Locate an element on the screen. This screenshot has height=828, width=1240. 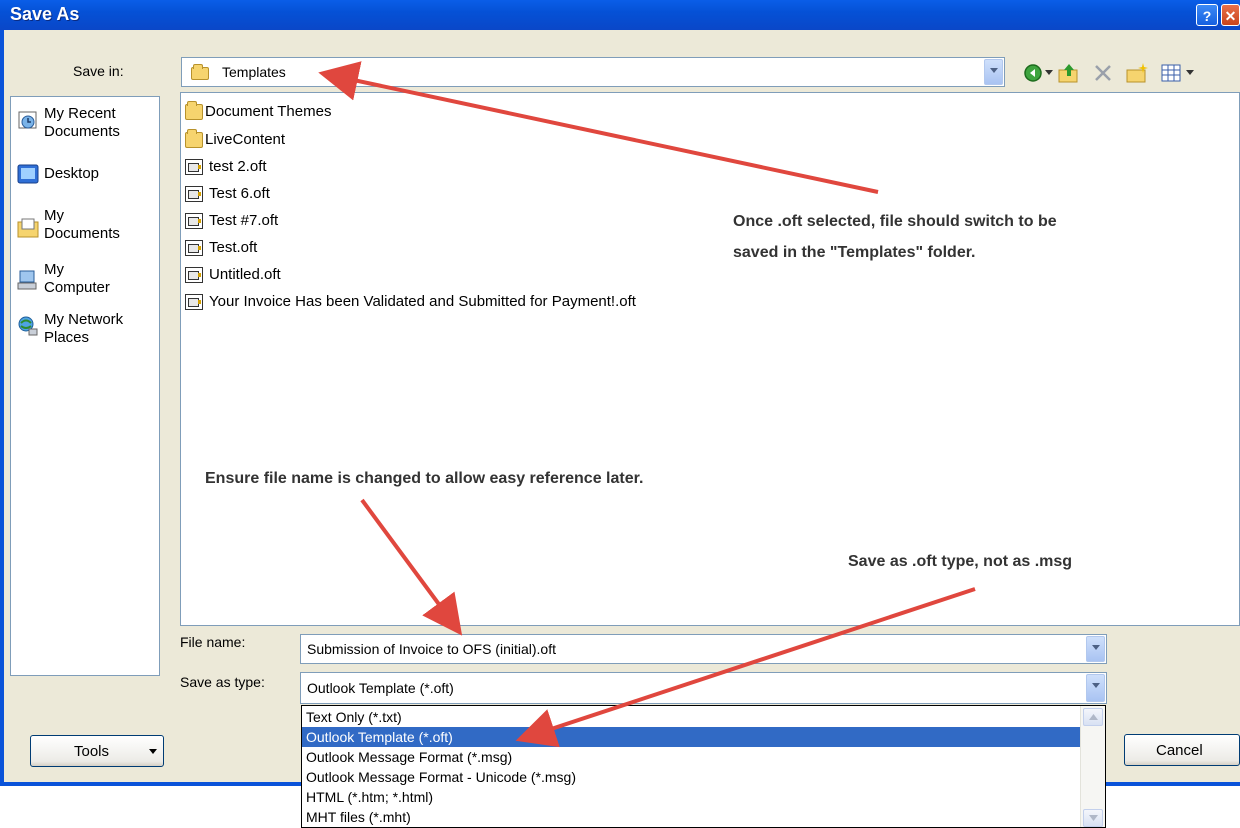
arrow-to-file-name is located at coordinates (411, 567).